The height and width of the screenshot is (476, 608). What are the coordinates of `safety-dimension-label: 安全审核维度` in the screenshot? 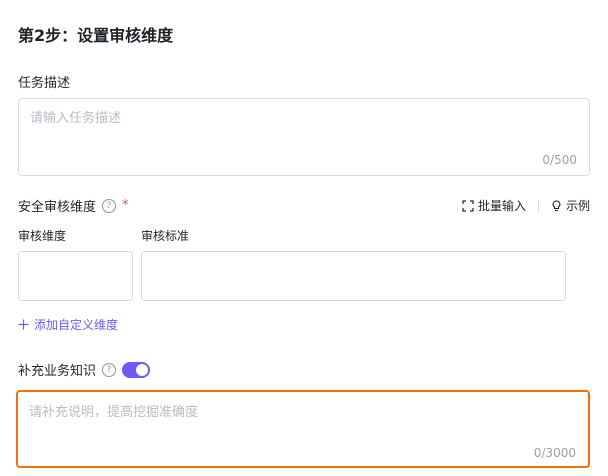 It's located at (57, 207).